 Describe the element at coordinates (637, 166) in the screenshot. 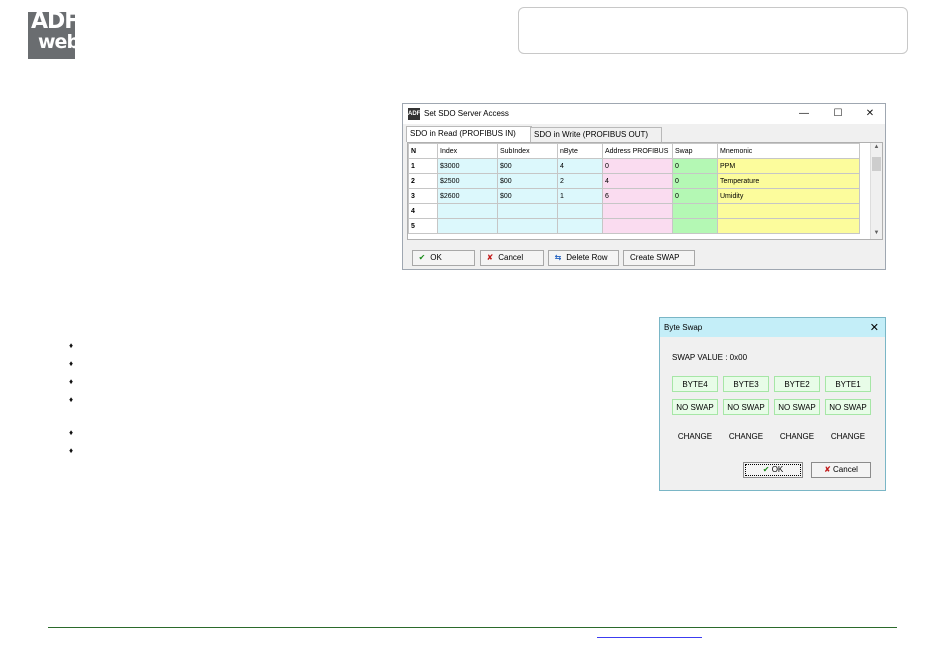

I see `cell-address: 0` at that location.